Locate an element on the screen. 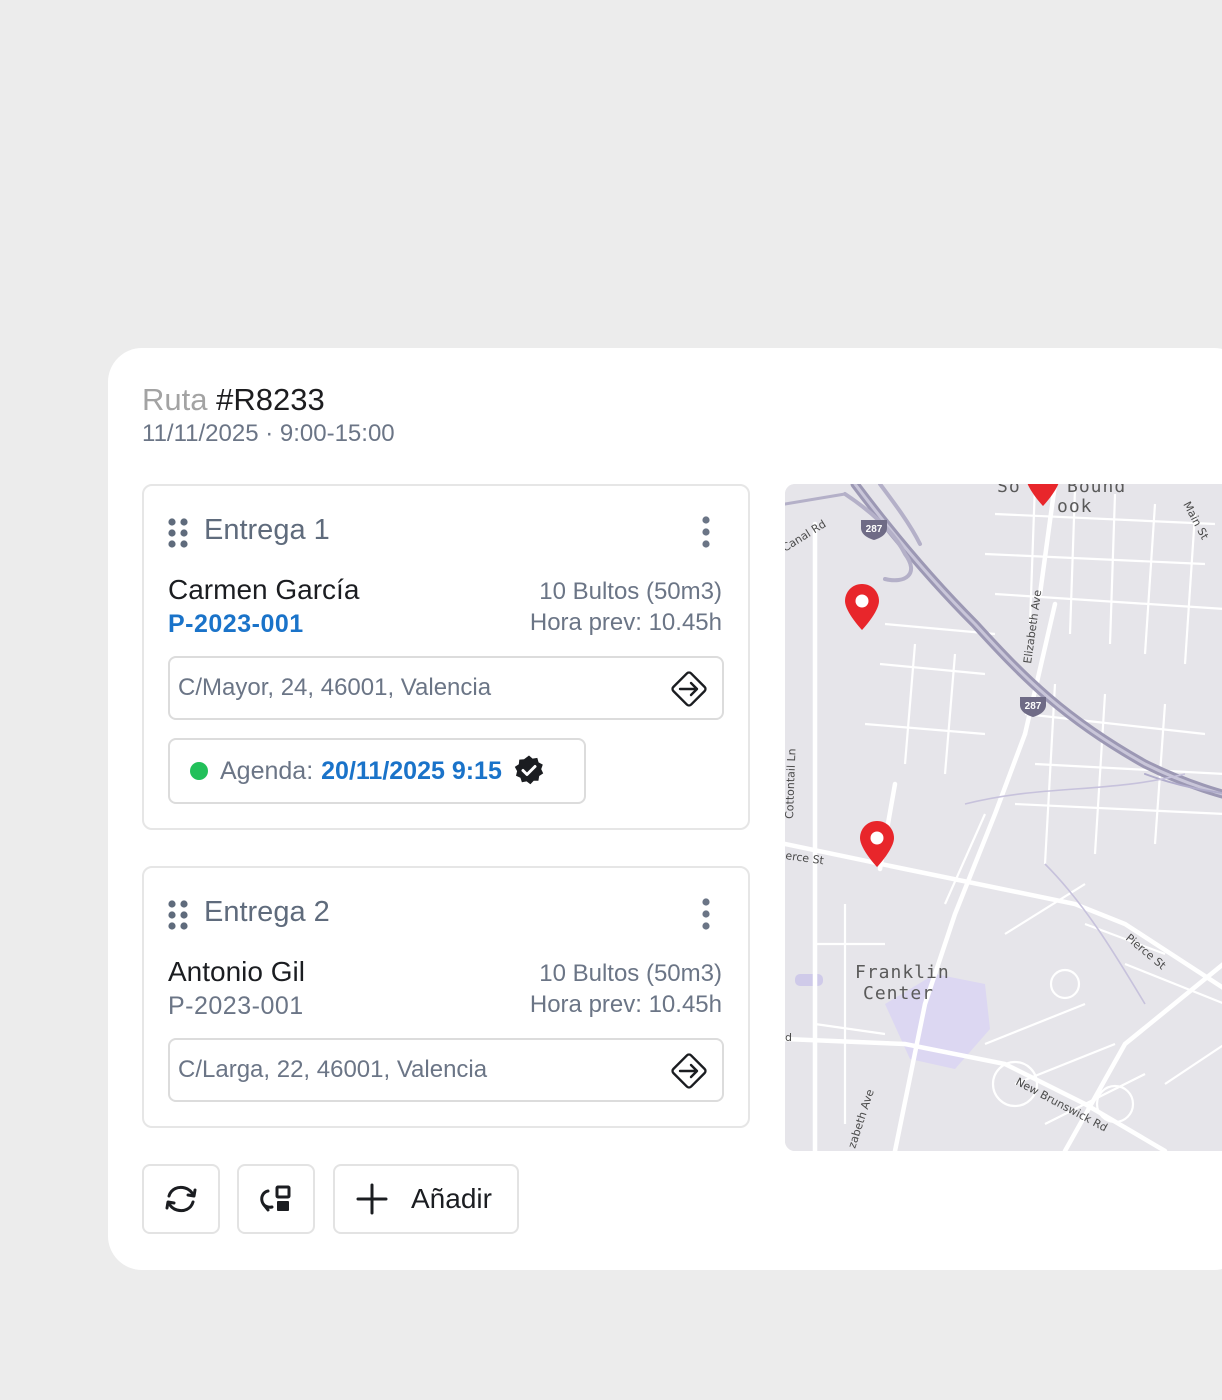  route-title: Ruta #R8233 is located at coordinates (233, 400).